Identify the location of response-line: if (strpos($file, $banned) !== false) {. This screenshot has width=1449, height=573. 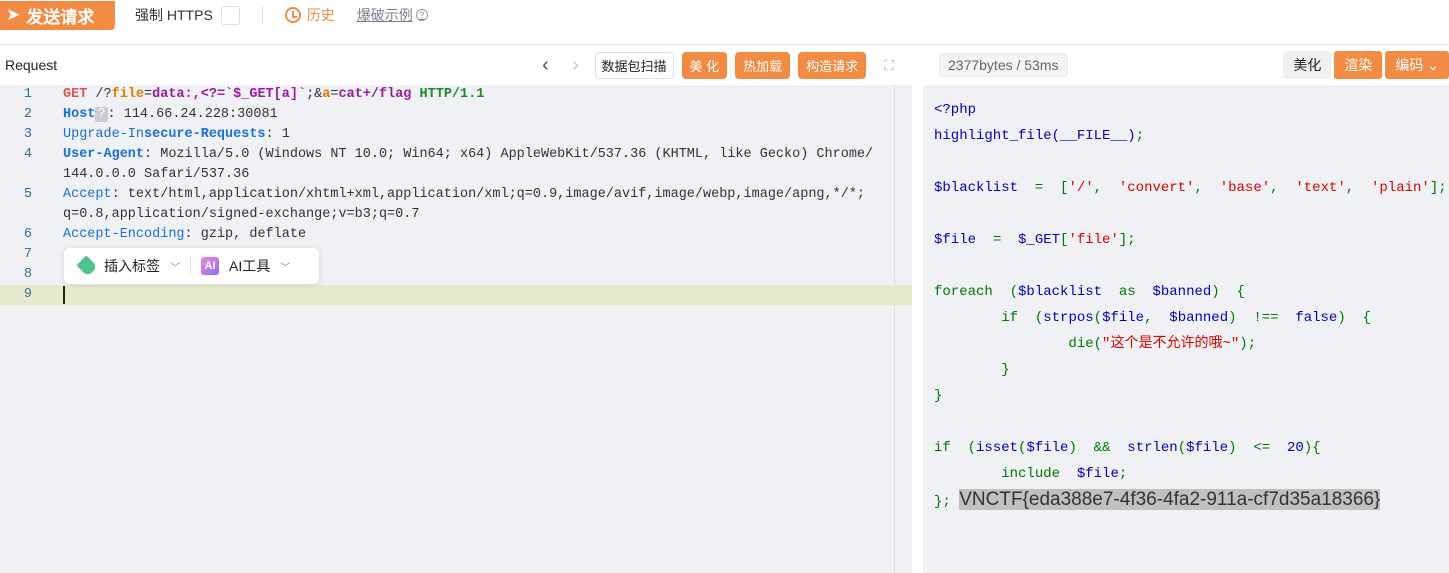
(1152, 318).